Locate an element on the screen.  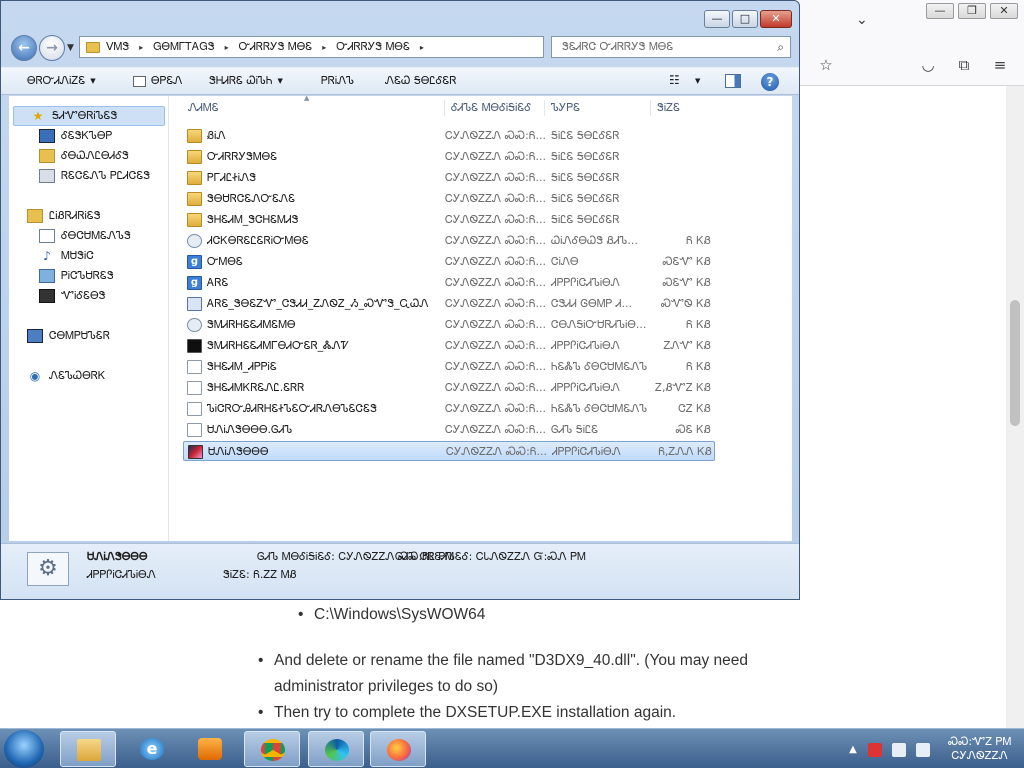
taskbar-edge is located at coordinates (336, 749).